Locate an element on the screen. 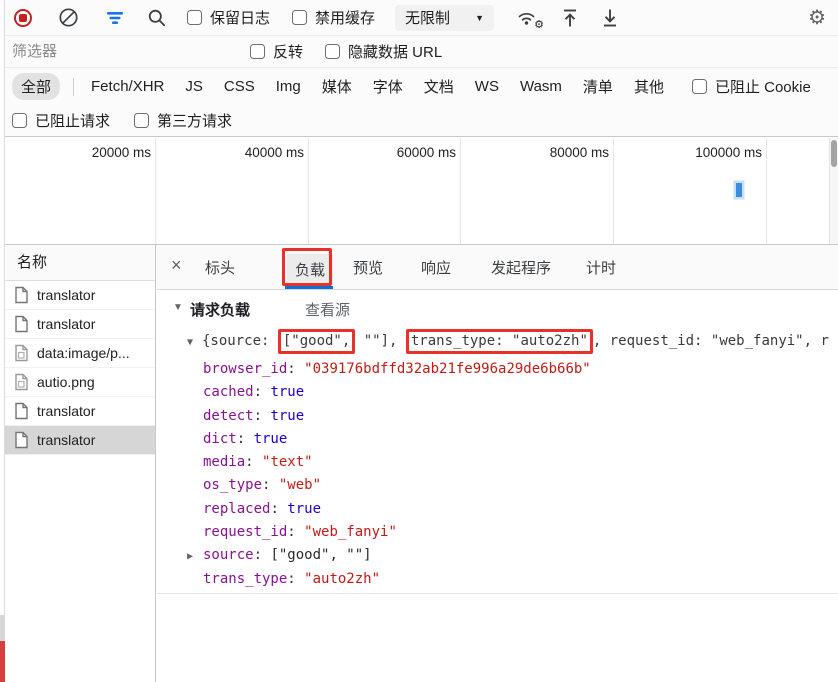  payload-key: request_id is located at coordinates (245, 532).